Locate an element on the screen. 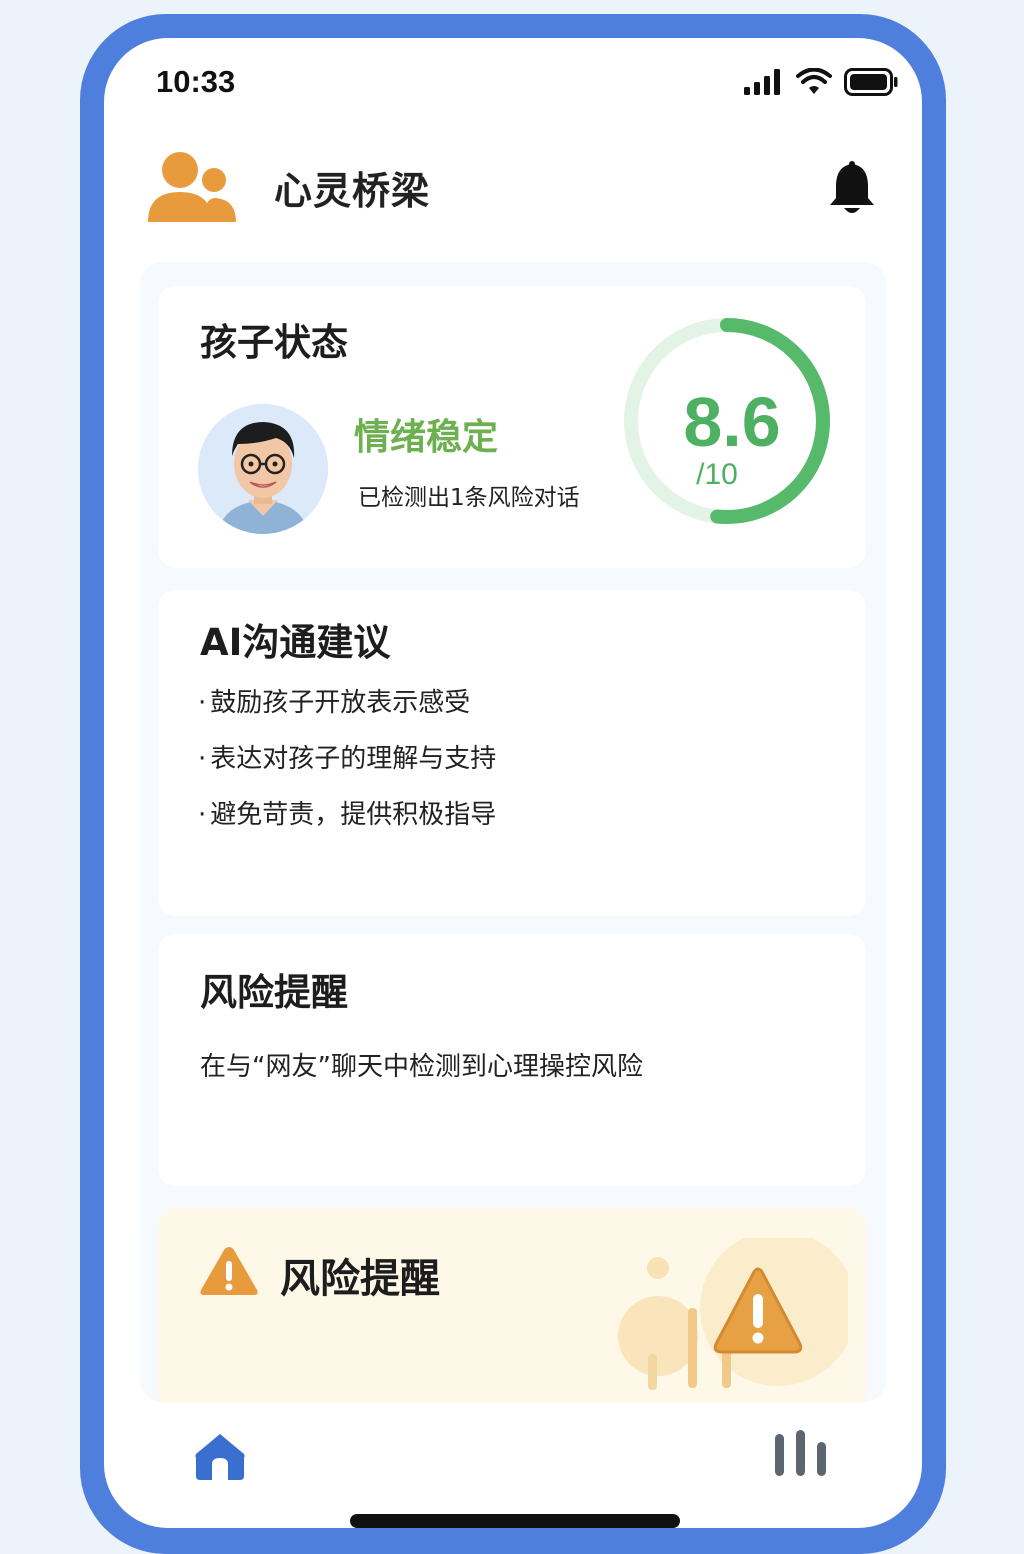 The height and width of the screenshot is (1554, 1024). signal-icon is located at coordinates (762, 82).